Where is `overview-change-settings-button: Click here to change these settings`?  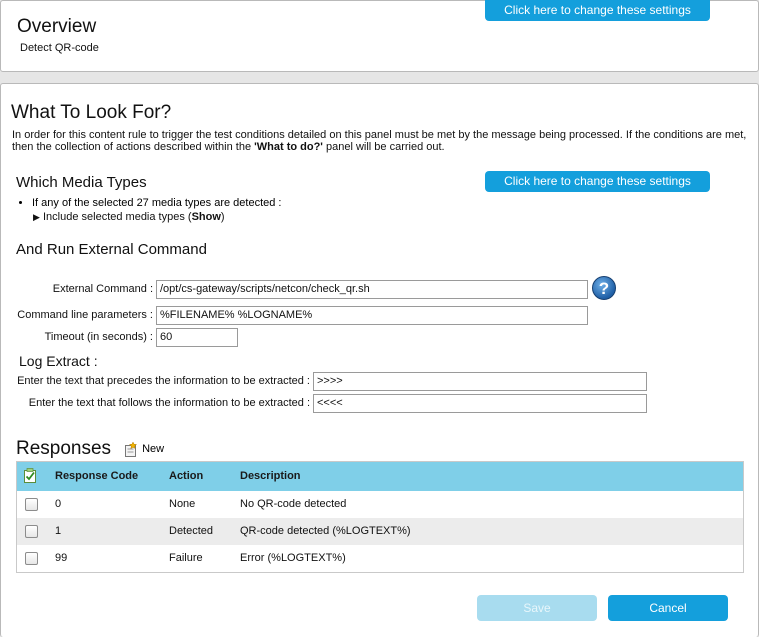 overview-change-settings-button: Click here to change these settings is located at coordinates (597, 10).